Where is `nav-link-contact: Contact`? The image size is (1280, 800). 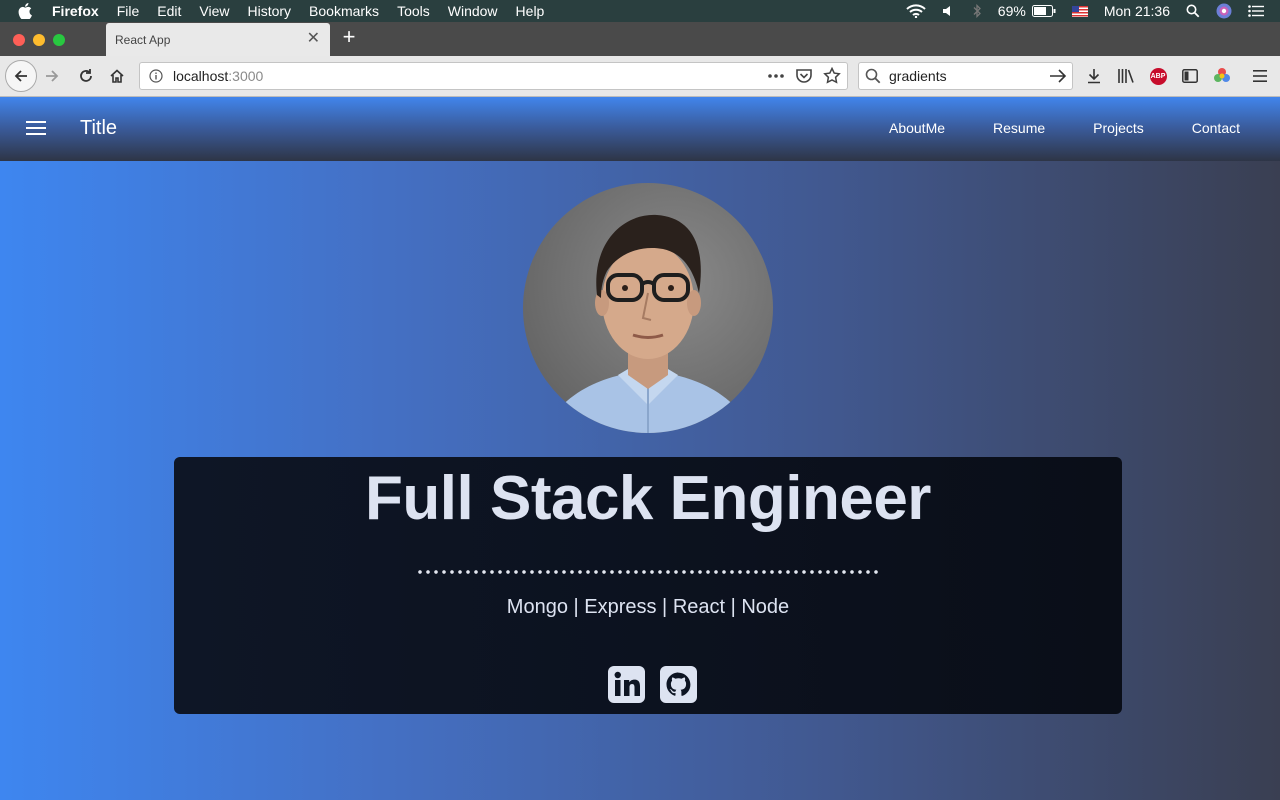 nav-link-contact: Contact is located at coordinates (1216, 128).